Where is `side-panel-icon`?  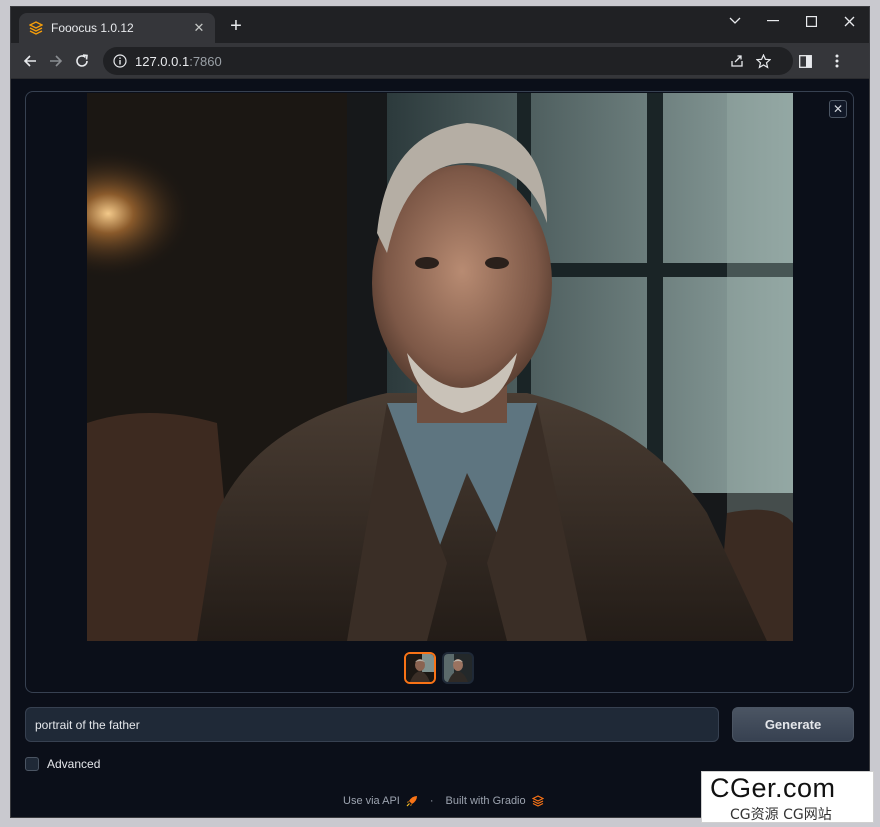 side-panel-icon is located at coordinates (805, 61).